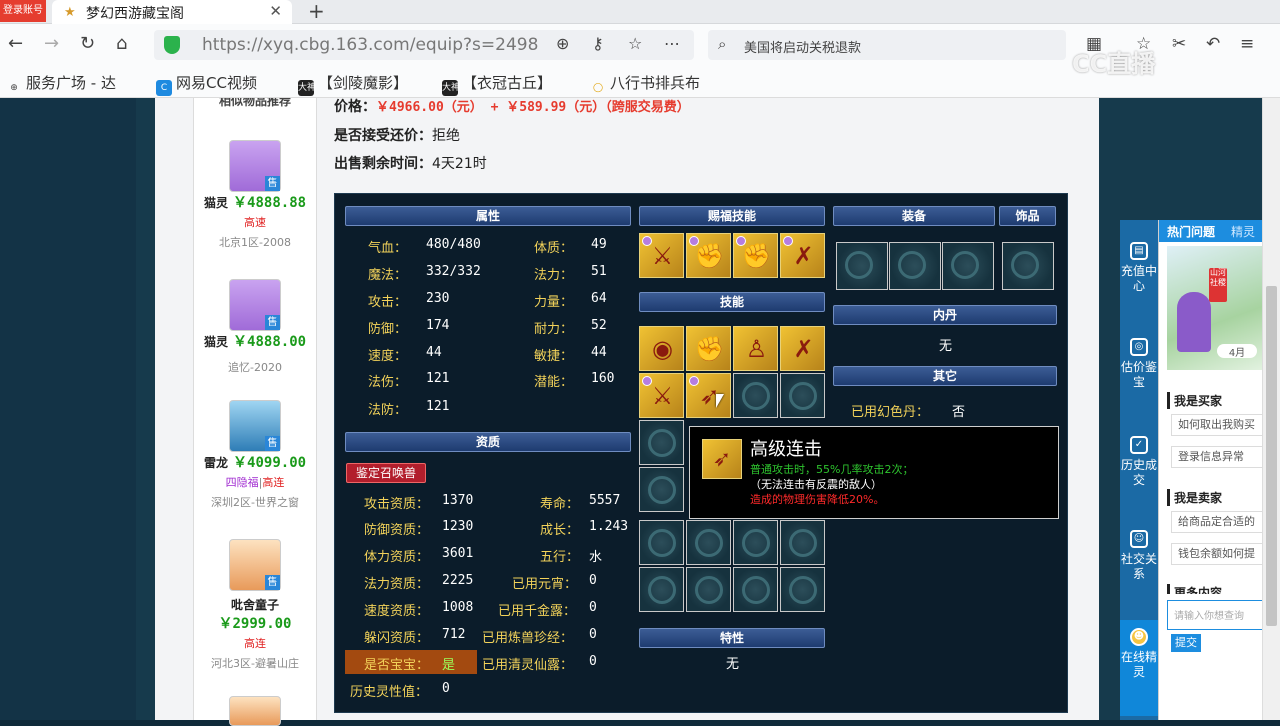  What do you see at coordinates (458, 553) in the screenshot?
I see `apt-value: 3601` at bounding box center [458, 553].